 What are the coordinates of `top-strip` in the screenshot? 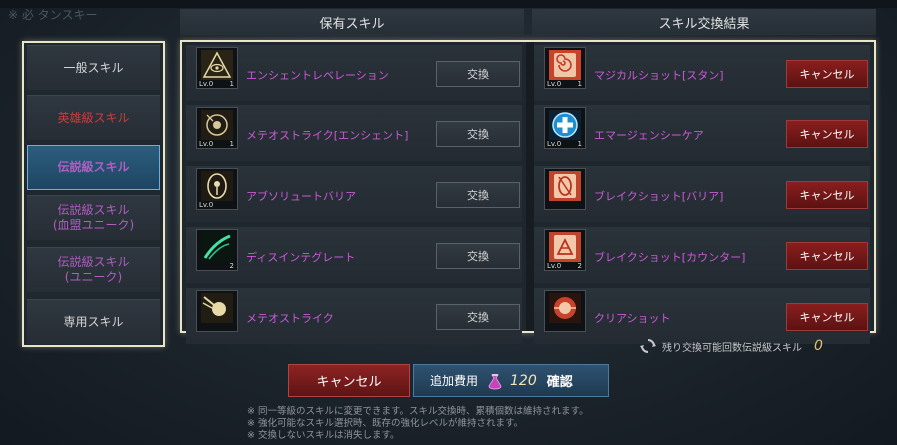 It's located at (448, 4).